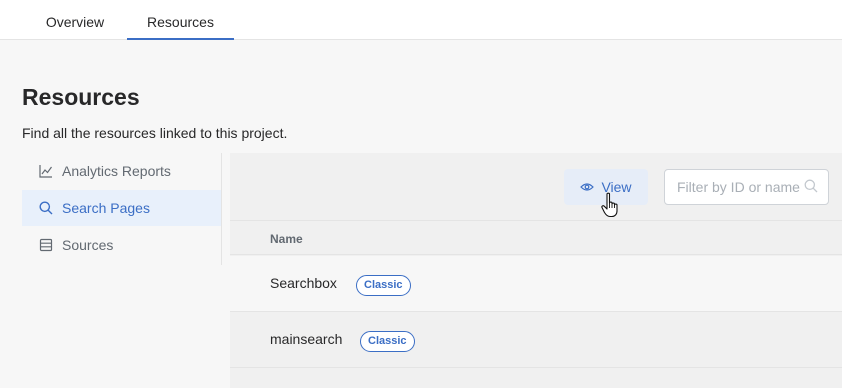  I want to click on sidebar-item-label: Analytics Reports, so click(116, 171).